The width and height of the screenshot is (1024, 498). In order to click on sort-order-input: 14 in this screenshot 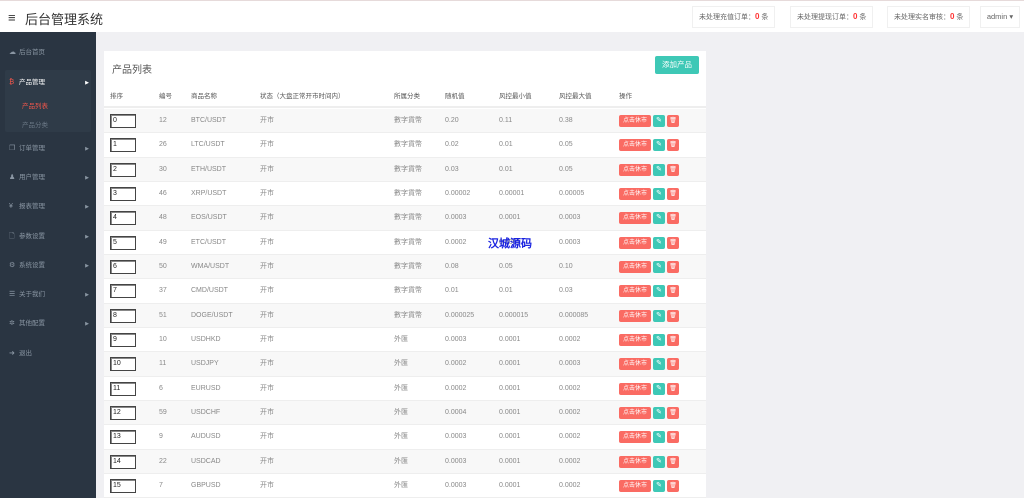, I will do `click(123, 461)`.